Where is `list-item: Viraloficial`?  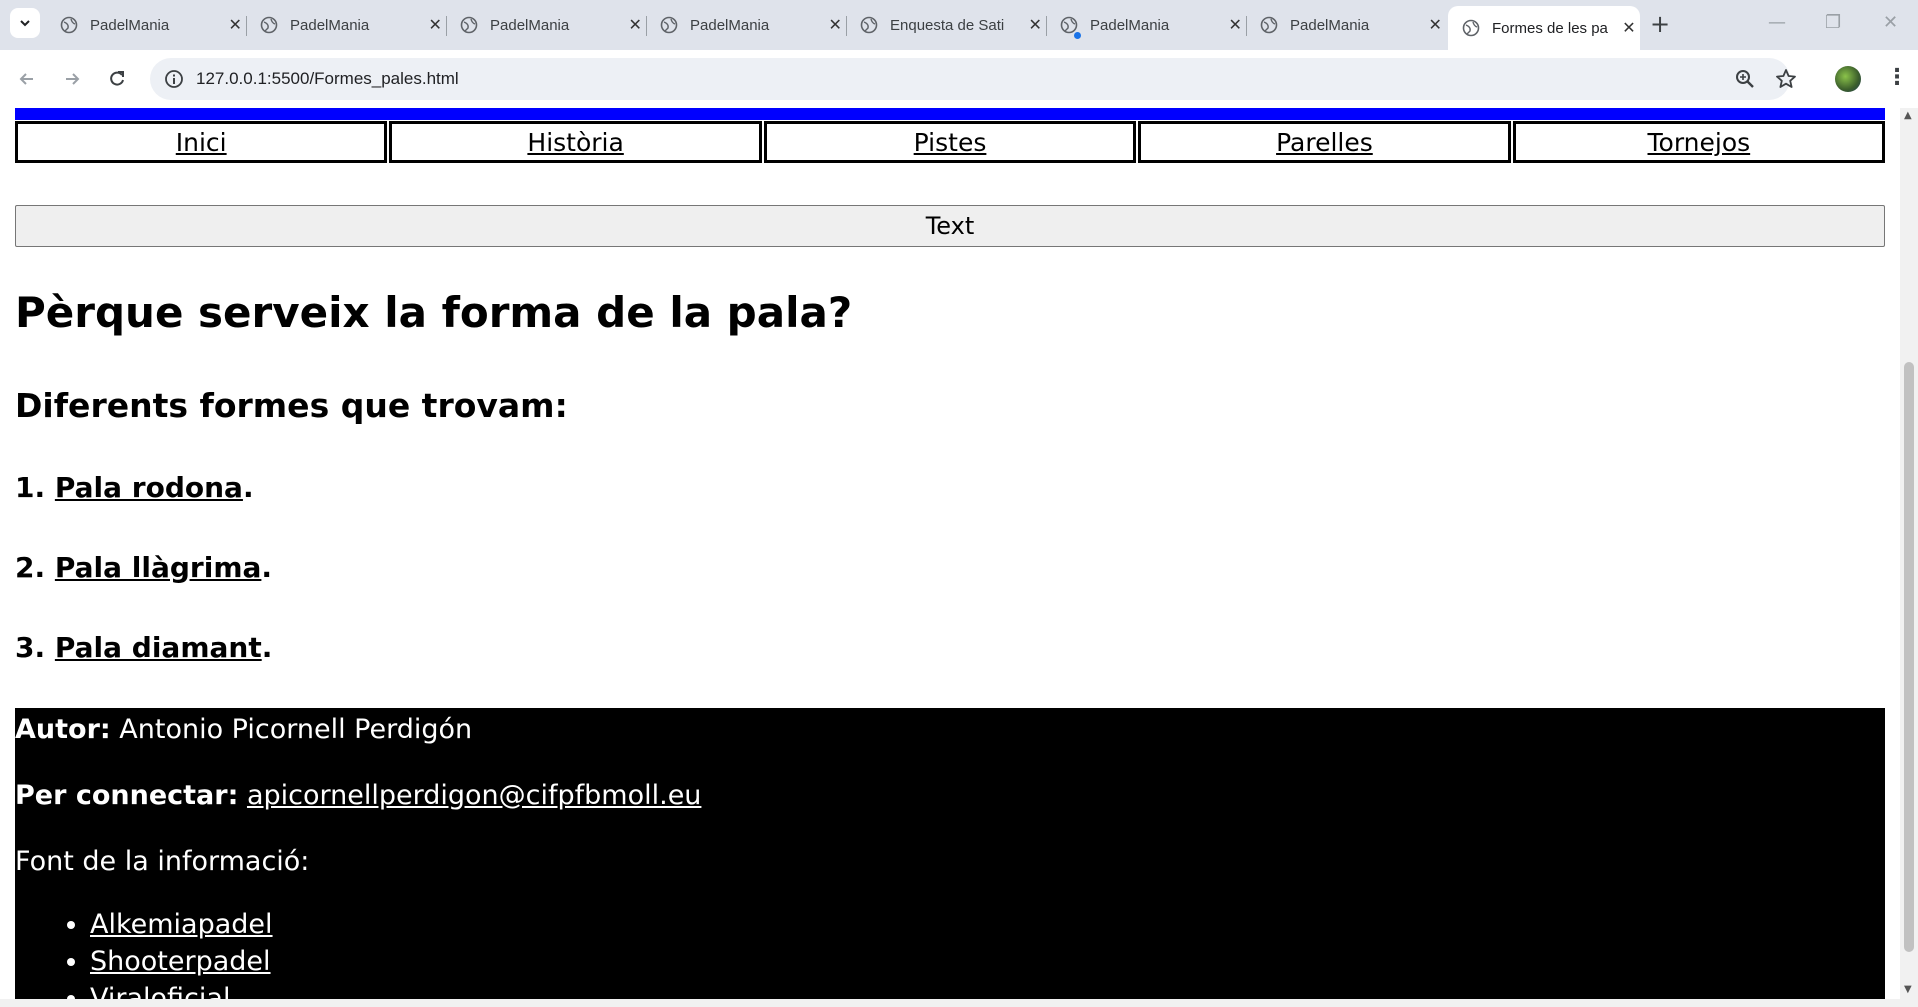 list-item: Viraloficial is located at coordinates (181, 989).